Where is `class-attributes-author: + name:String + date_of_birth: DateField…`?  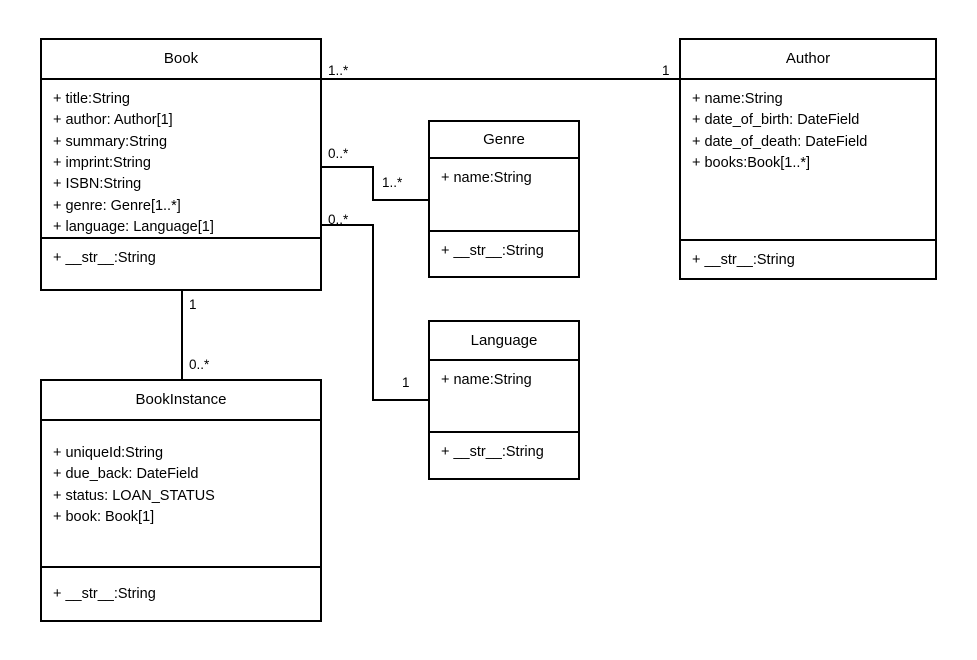 class-attributes-author: + name:String + date_of_birth: DateField… is located at coordinates (808, 158).